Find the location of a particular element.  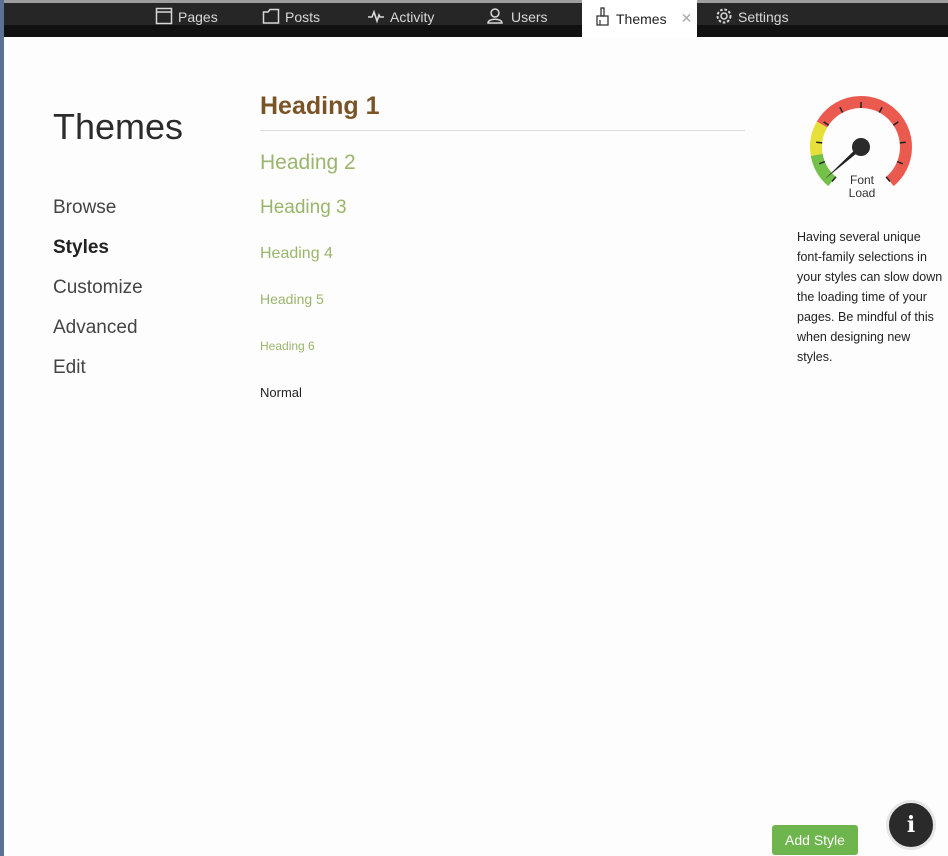

tab-users: Users is located at coordinates (517, 17).